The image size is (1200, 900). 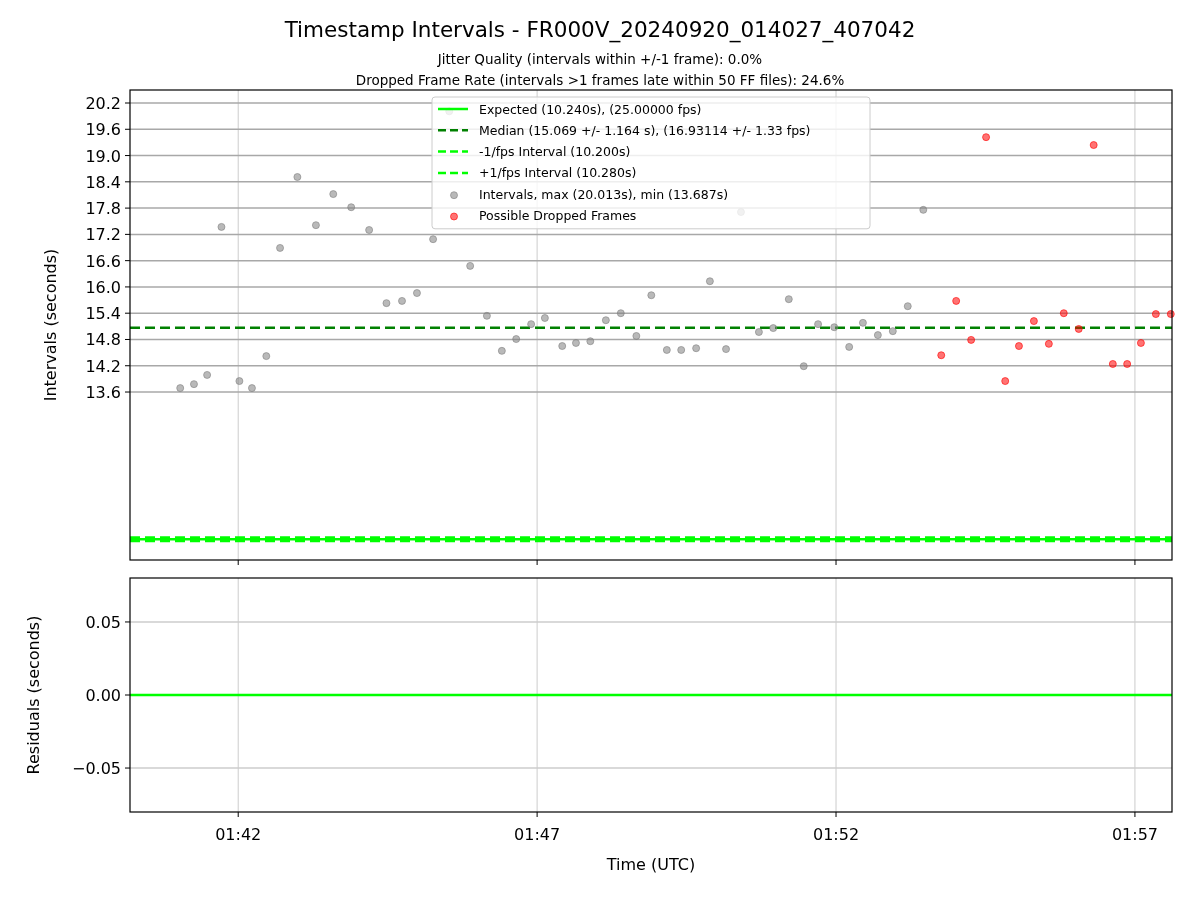 What do you see at coordinates (558, 215) in the screenshot?
I see `legend-label: Possible Dropped Frames` at bounding box center [558, 215].